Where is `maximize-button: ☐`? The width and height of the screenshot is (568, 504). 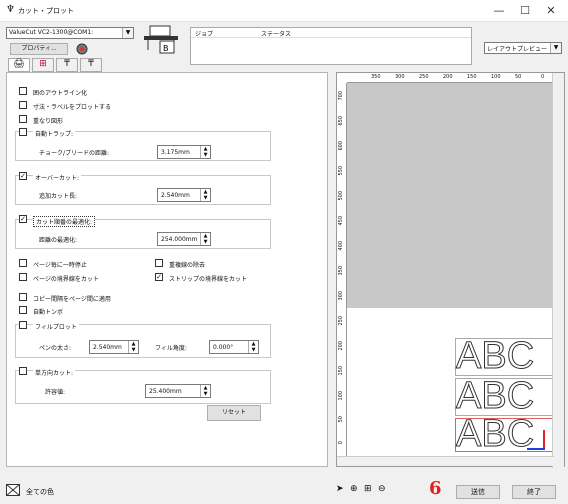 maximize-button: ☐ is located at coordinates (525, 11).